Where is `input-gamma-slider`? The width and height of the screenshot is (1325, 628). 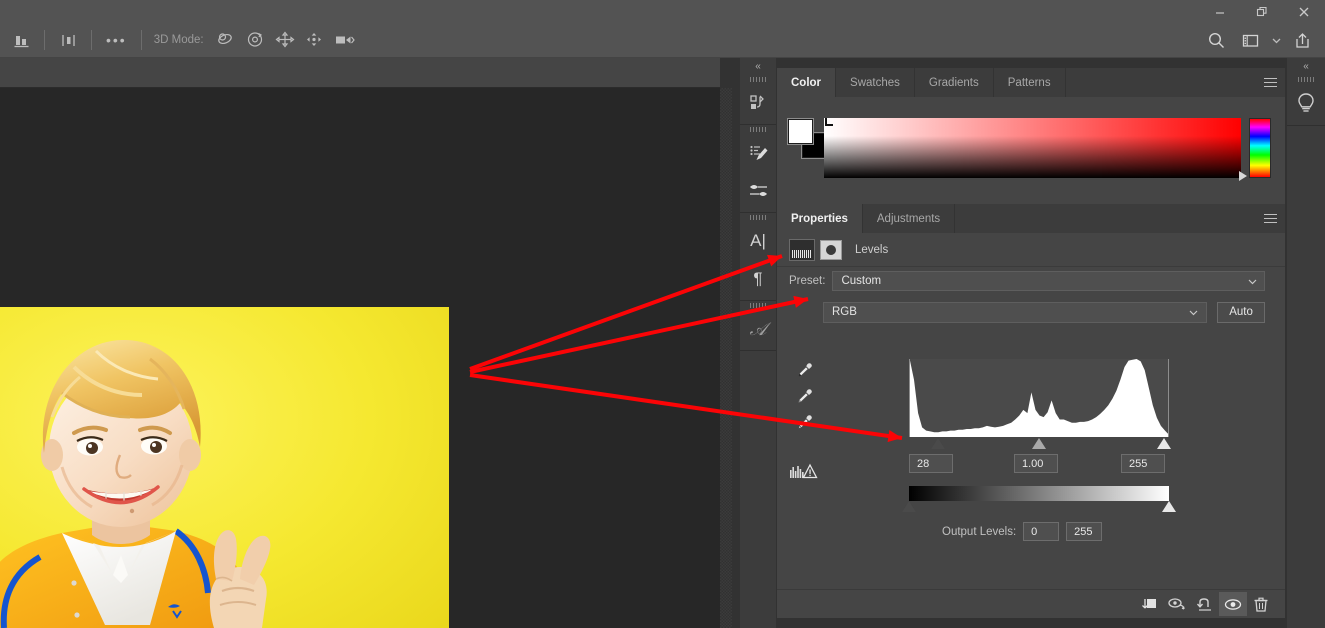 input-gamma-slider is located at coordinates (1039, 443).